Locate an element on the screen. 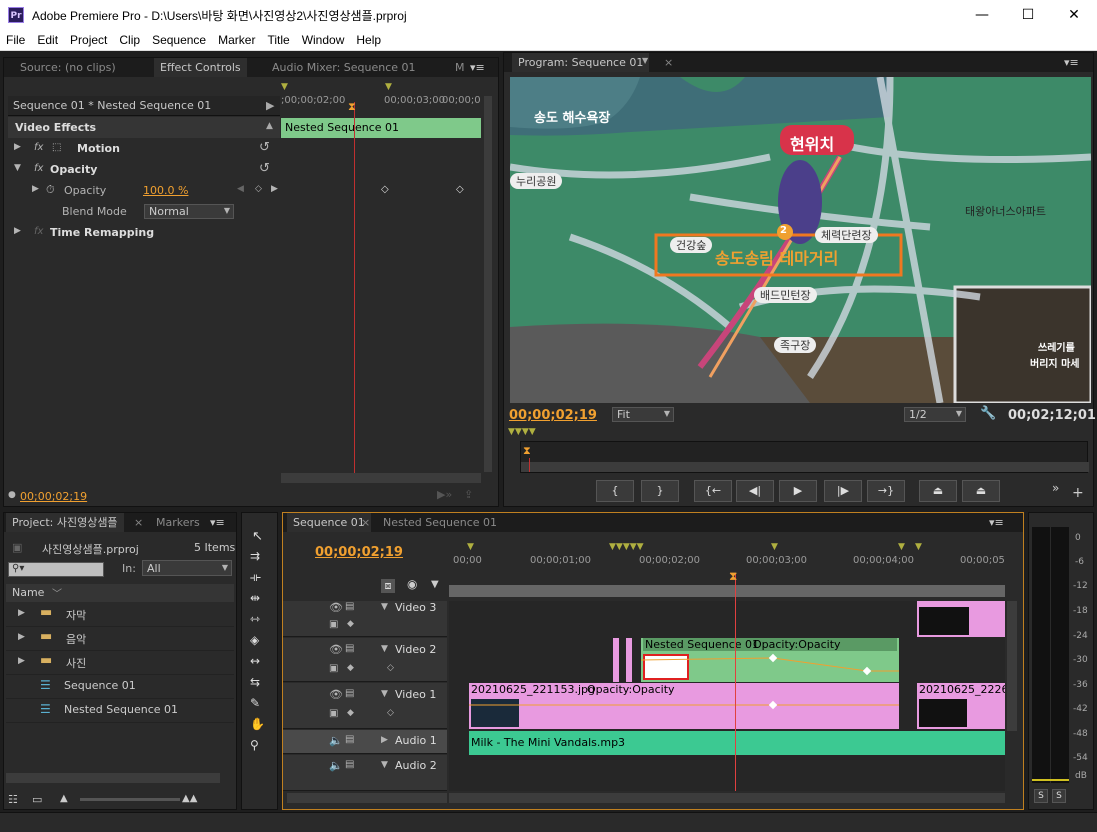  zoom-in-icon: ▲▲ is located at coordinates (189, 798).